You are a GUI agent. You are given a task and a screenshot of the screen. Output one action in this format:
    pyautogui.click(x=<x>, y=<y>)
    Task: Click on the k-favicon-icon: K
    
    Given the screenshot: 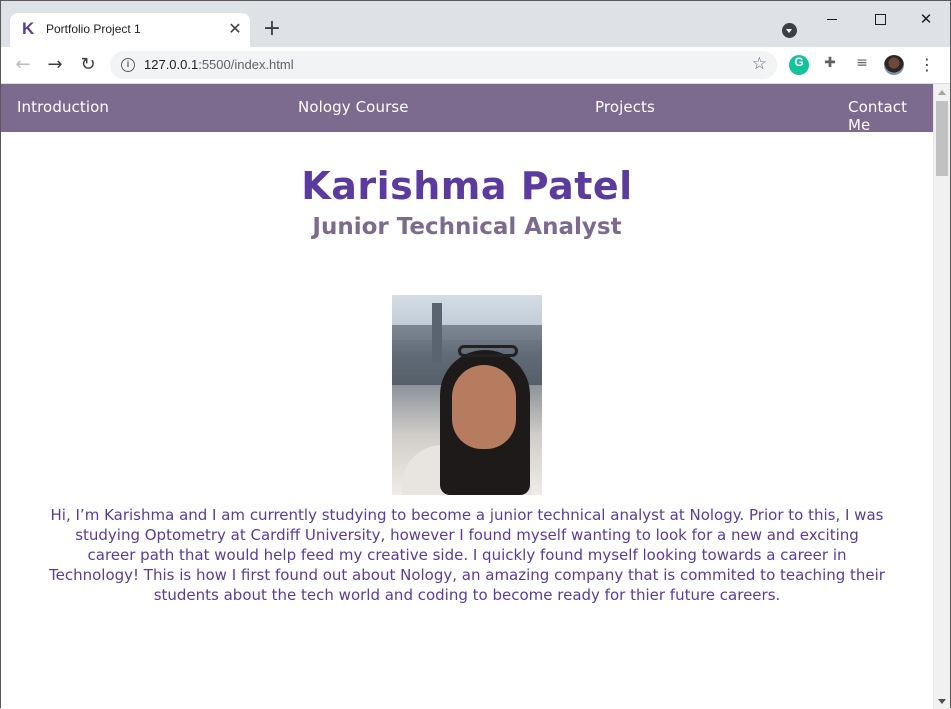 What is the action you would take?
    pyautogui.click(x=28, y=28)
    